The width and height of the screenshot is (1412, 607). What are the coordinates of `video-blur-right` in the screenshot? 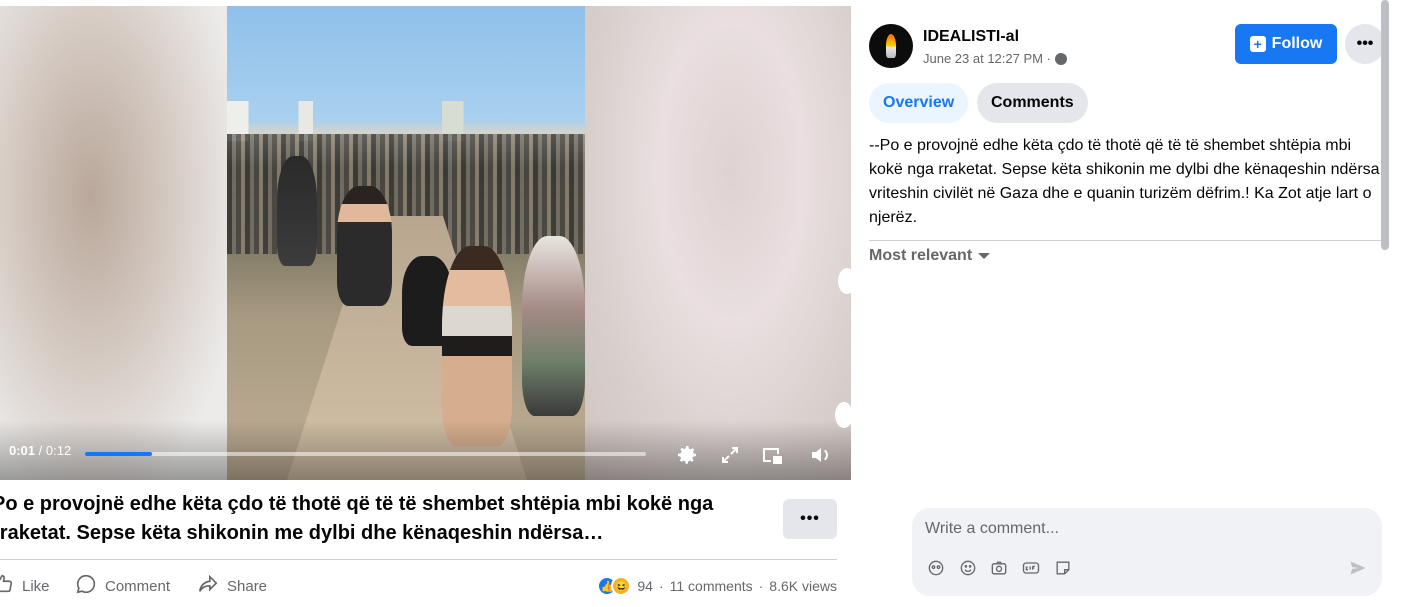 It's located at (718, 243).